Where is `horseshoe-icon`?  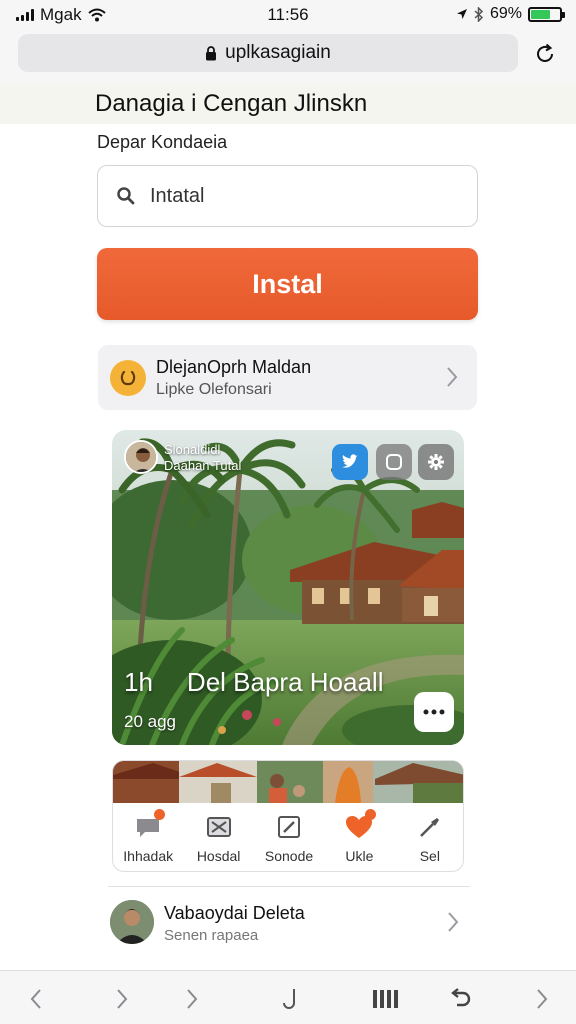
horseshoe-icon is located at coordinates (128, 378).